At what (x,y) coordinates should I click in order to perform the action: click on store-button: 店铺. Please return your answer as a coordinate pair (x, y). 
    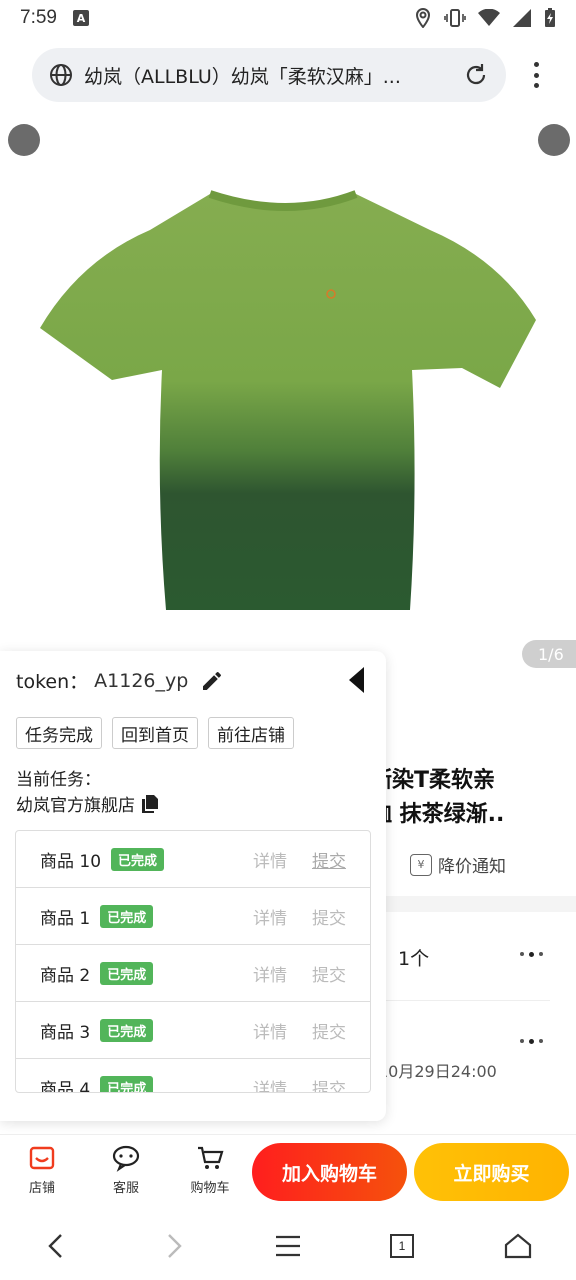
    Looking at the image, I should click on (42, 1169).